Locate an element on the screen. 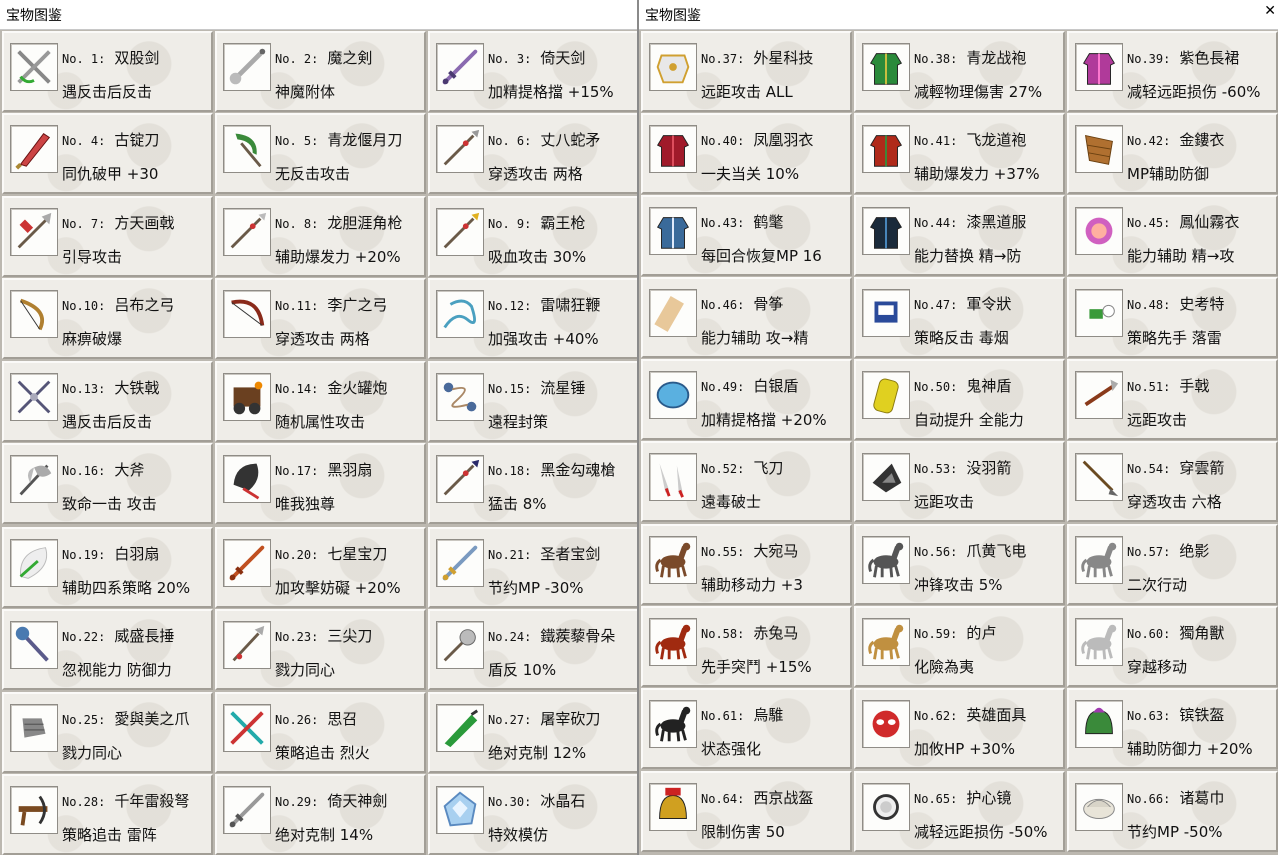 The width and height of the screenshot is (1278, 855). item-name: 吕布之弓 is located at coordinates (144, 305).